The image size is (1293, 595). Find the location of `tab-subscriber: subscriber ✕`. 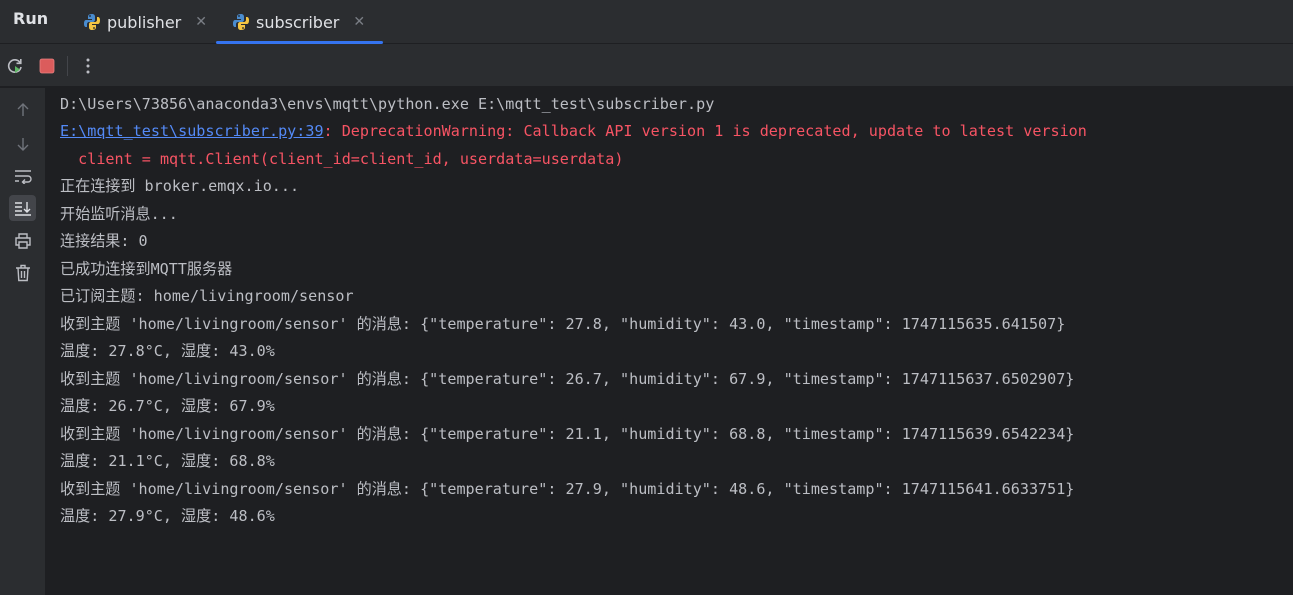

tab-subscriber: subscriber ✕ is located at coordinates (299, 22).